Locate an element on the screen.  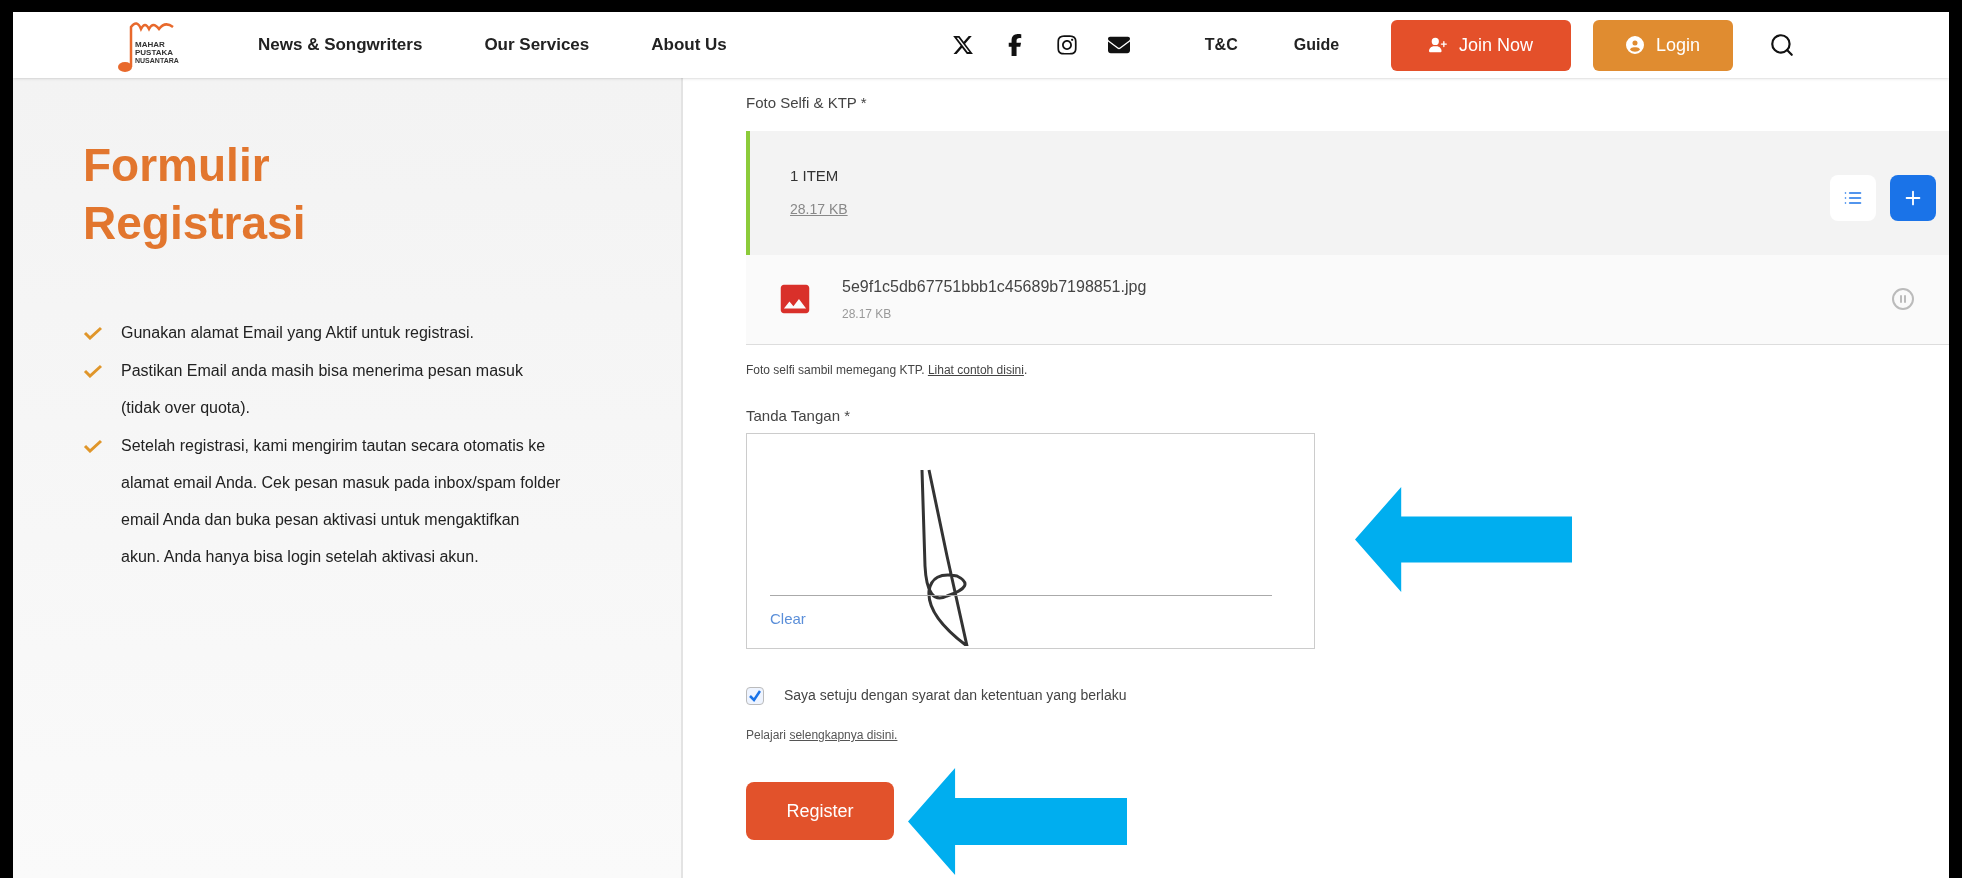
agree-label: Saya setuju dengan syarat dan ketentuan yang berlaku is located at coordinates (955, 695).